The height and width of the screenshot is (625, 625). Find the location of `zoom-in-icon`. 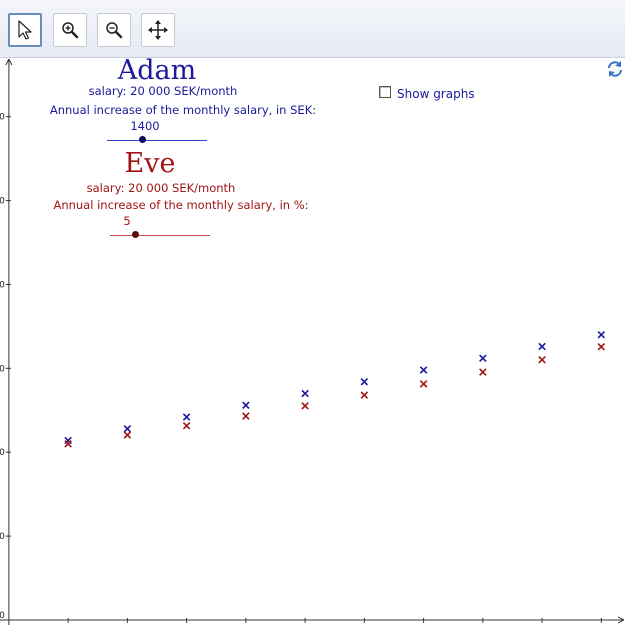

zoom-in-icon is located at coordinates (70, 30).